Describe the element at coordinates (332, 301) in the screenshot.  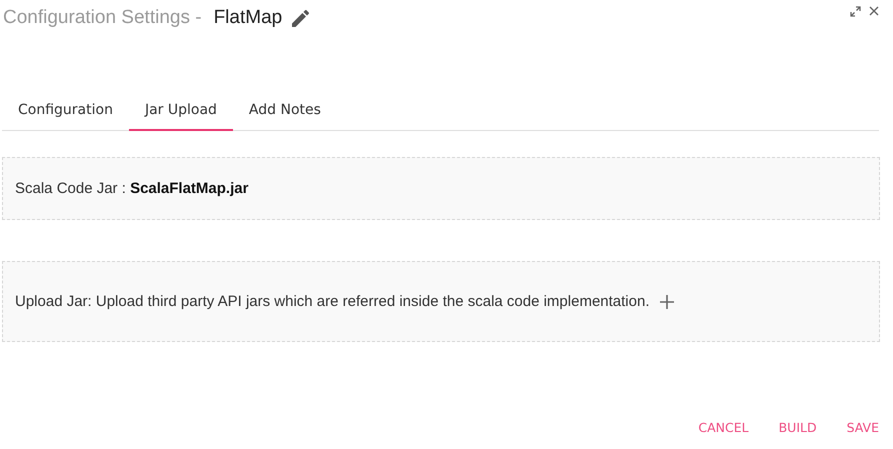
I see `upload-jar-text: Upload Jar: Upload third party API jars which are referred inside the scala code implementation.` at that location.